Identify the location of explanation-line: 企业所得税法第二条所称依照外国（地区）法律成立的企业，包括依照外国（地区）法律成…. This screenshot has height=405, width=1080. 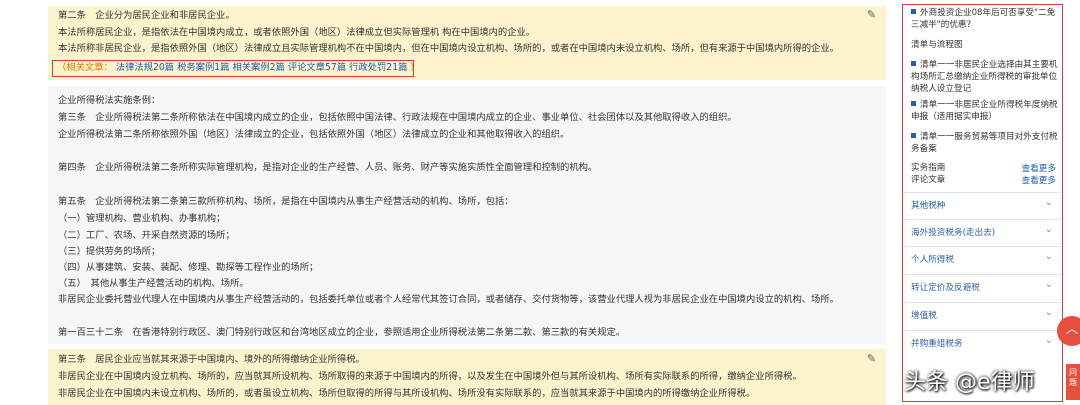
(314, 134).